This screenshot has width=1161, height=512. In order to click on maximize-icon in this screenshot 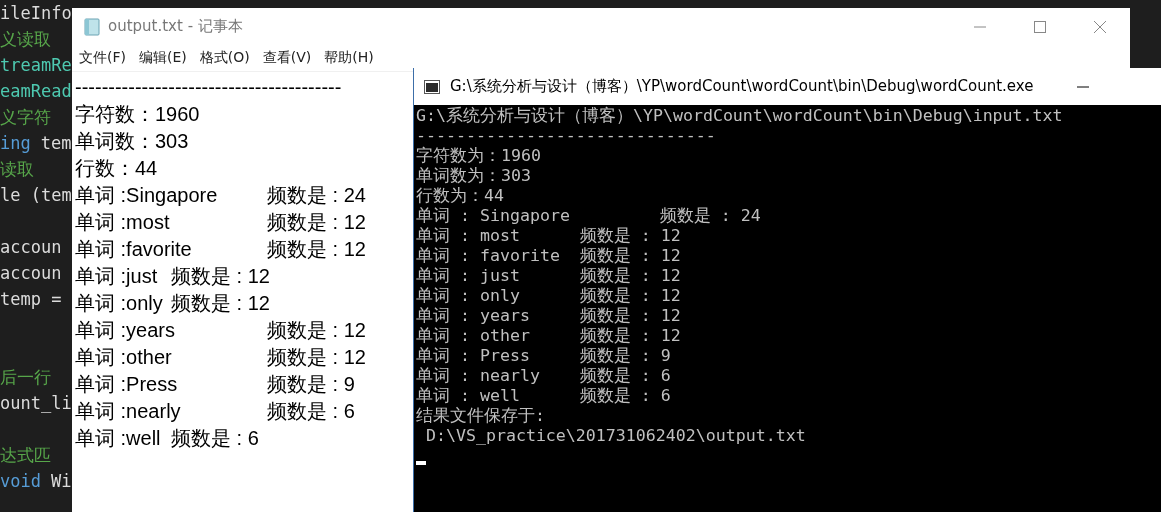, I will do `click(1040, 26)`.